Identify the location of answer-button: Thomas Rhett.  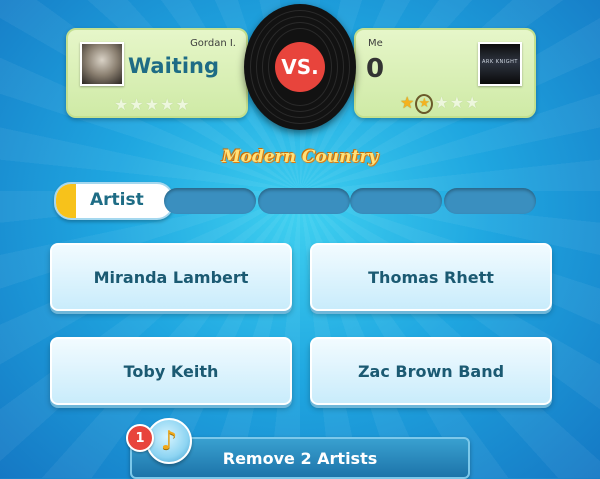
(431, 277).